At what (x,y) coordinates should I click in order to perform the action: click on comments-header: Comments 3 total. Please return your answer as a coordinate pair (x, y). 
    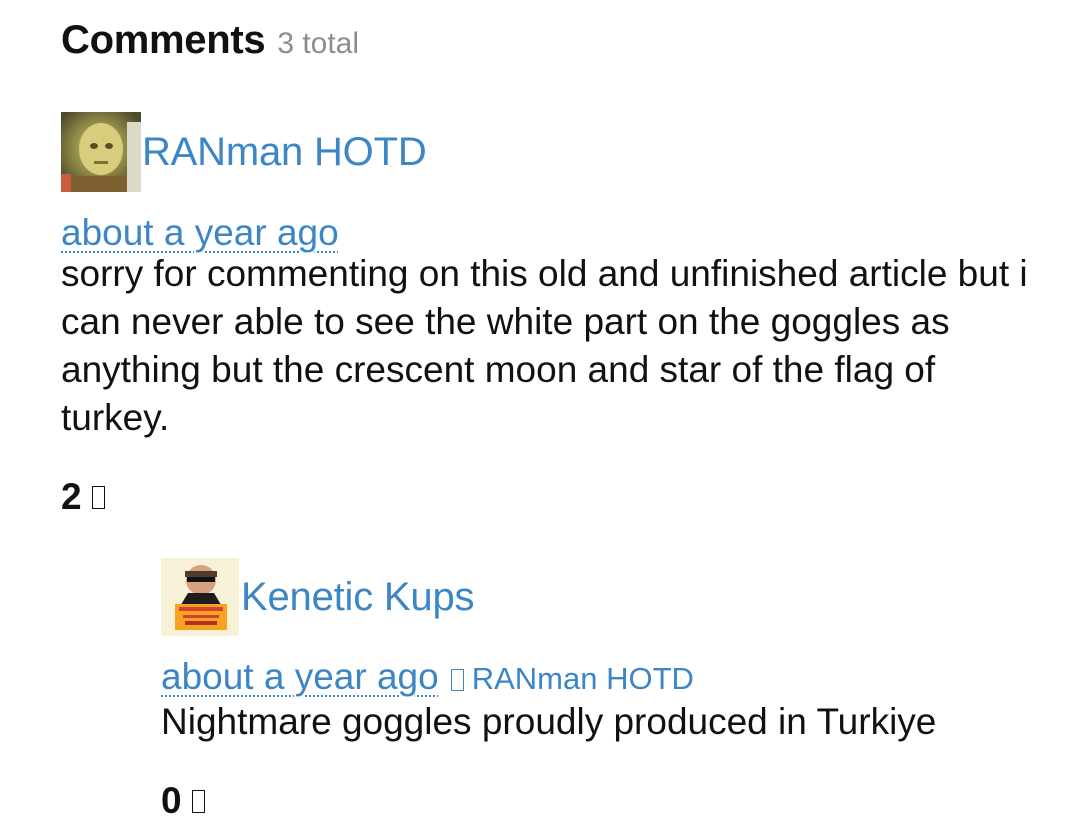
    Looking at the image, I should click on (210, 40).